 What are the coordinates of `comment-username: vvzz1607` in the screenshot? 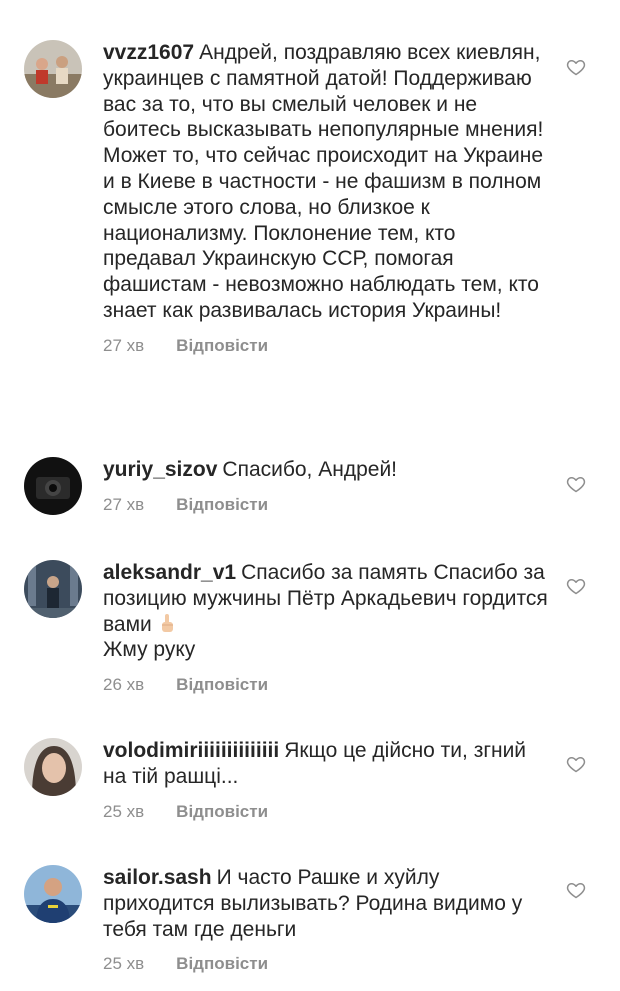 It's located at (148, 52).